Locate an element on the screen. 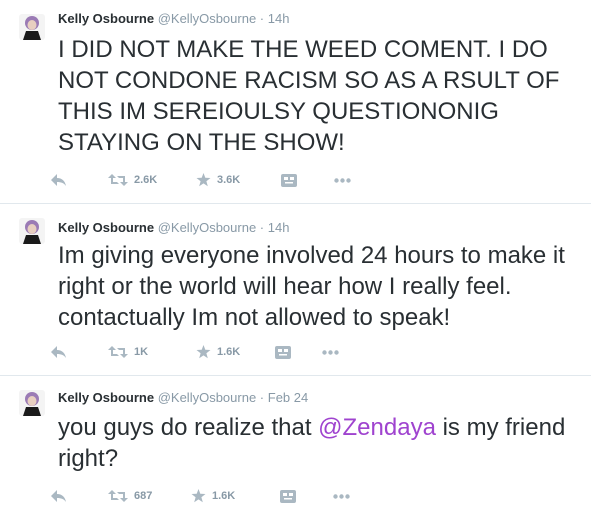  tweet-actions: 2.6K 3.6K is located at coordinates (215, 180).